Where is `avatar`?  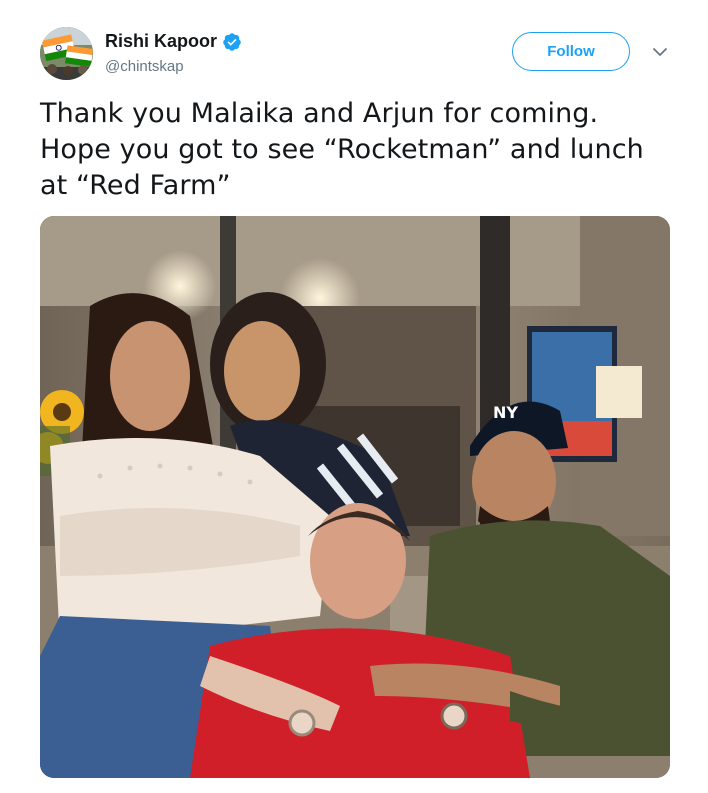
avatar is located at coordinates (66, 53).